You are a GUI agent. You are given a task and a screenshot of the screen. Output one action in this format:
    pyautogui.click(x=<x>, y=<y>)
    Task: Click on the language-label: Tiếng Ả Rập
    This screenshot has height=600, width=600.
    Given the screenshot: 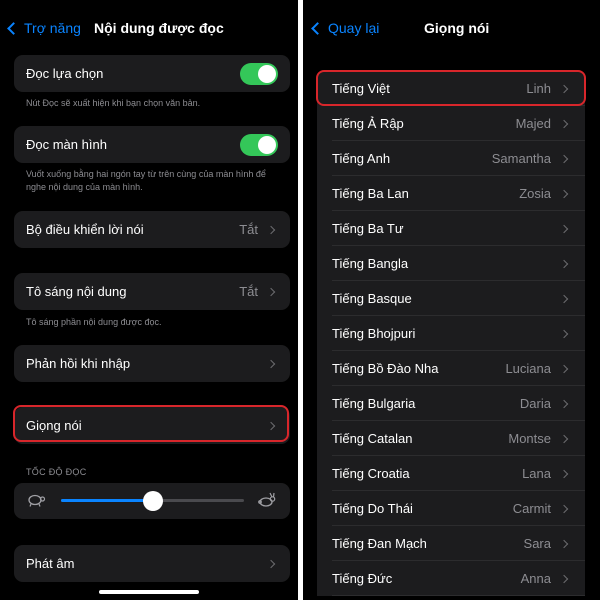 What is the action you would take?
    pyautogui.click(x=368, y=123)
    